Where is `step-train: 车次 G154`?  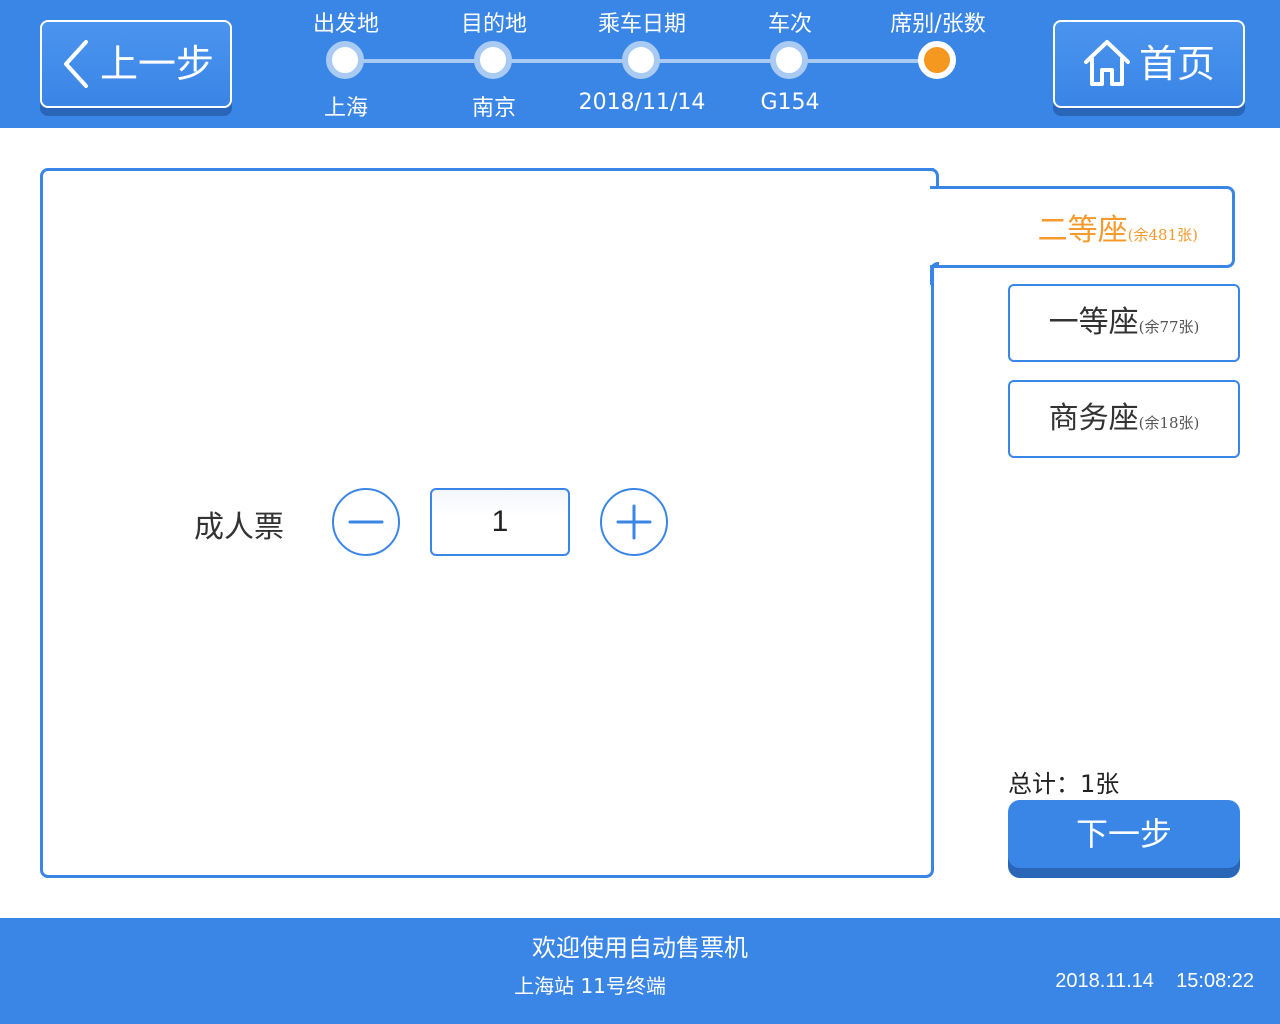 step-train: 车次 G154 is located at coordinates (790, 64).